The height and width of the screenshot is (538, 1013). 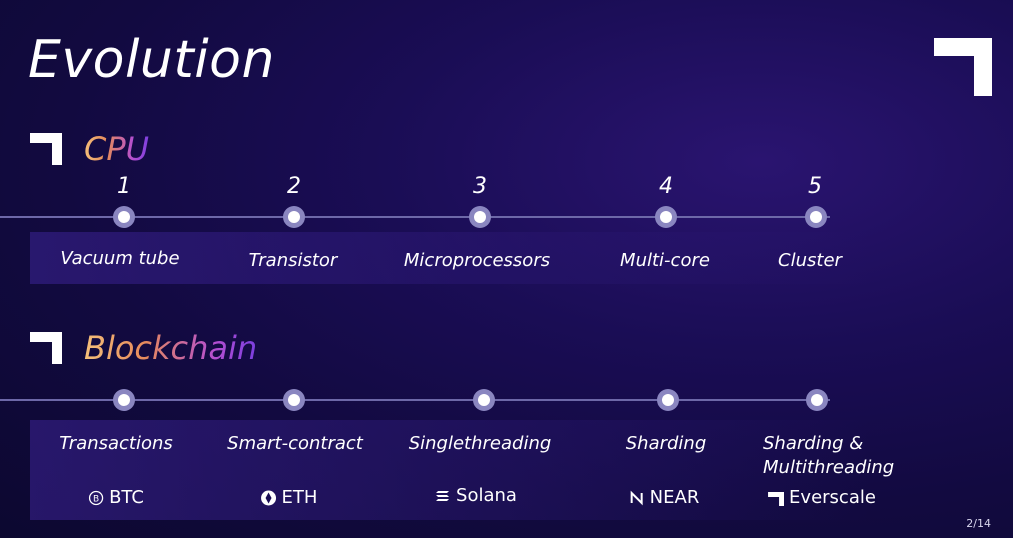 I want to click on solana-icon, so click(x=443, y=495).